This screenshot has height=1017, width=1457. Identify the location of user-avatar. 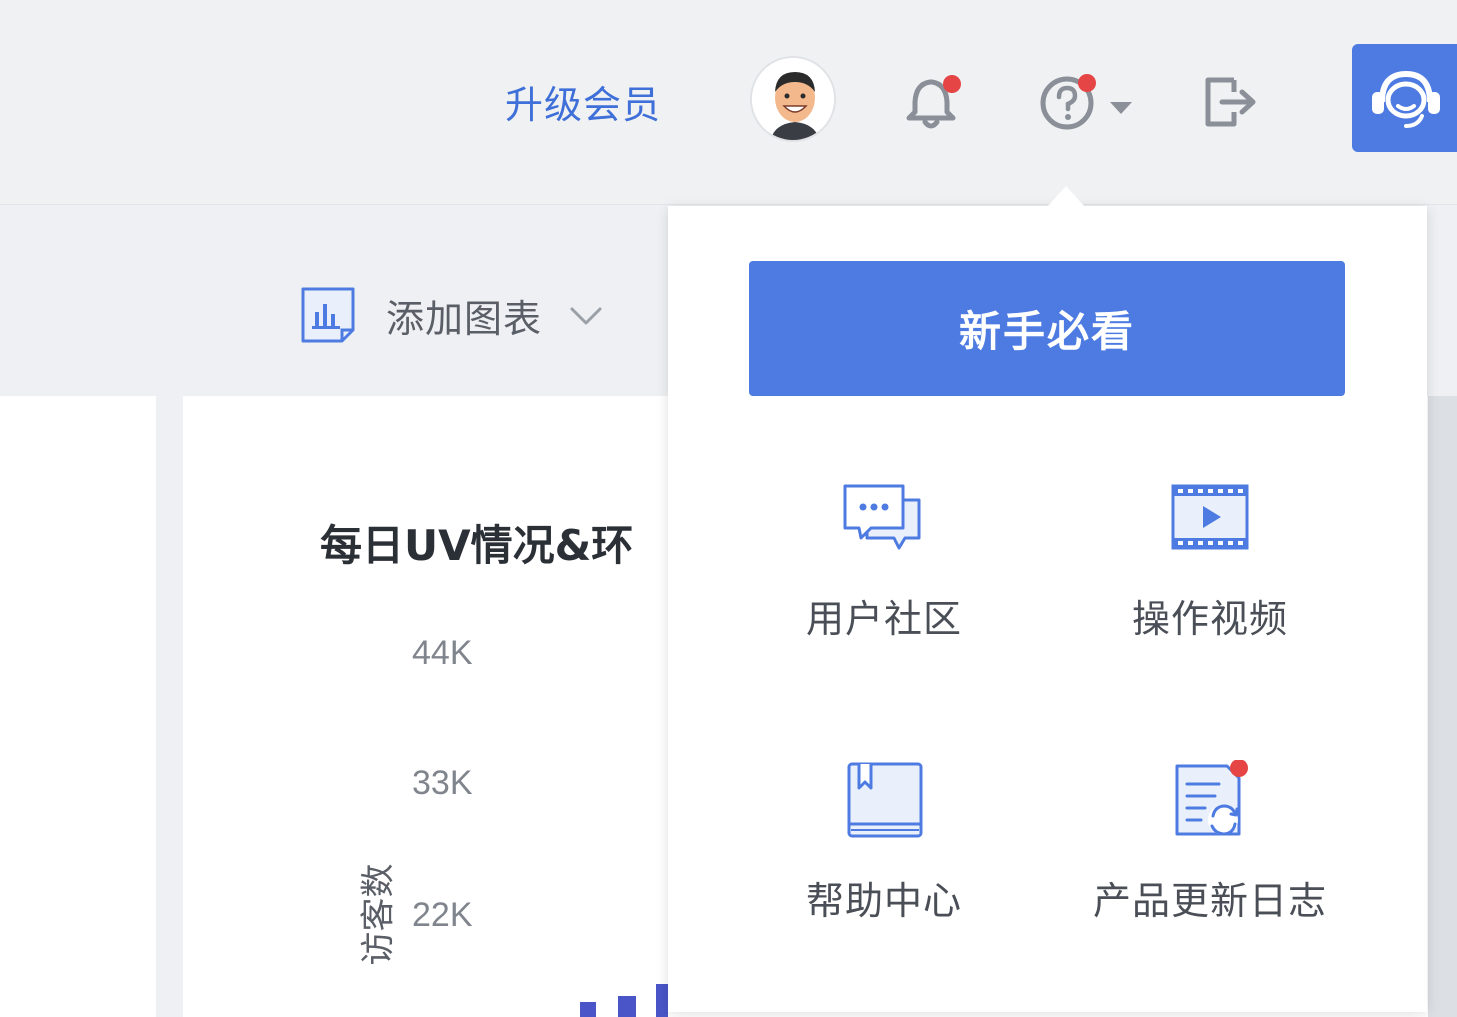
(793, 99).